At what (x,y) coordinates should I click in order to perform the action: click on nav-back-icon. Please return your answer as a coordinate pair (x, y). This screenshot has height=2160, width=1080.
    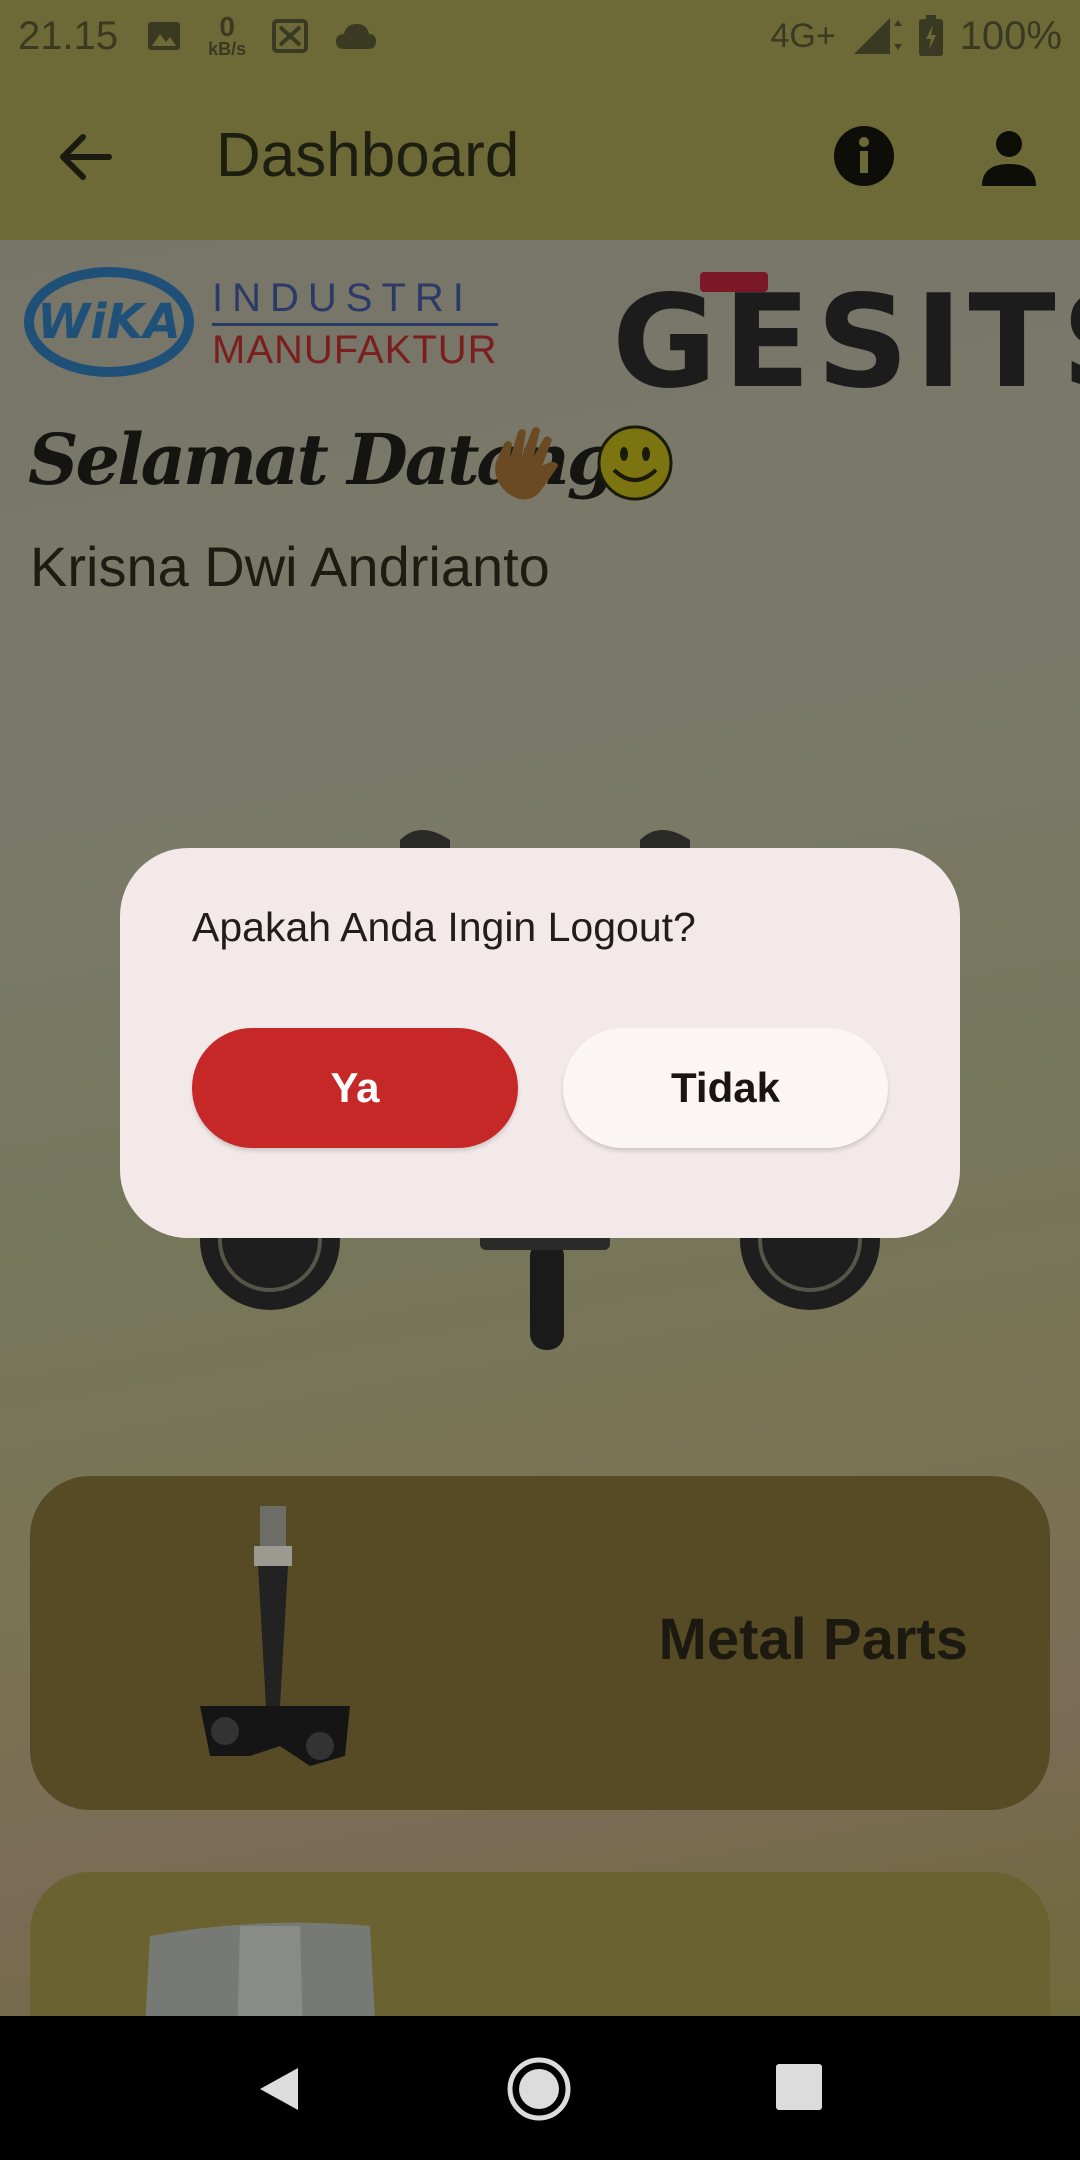
    Looking at the image, I should click on (279, 2089).